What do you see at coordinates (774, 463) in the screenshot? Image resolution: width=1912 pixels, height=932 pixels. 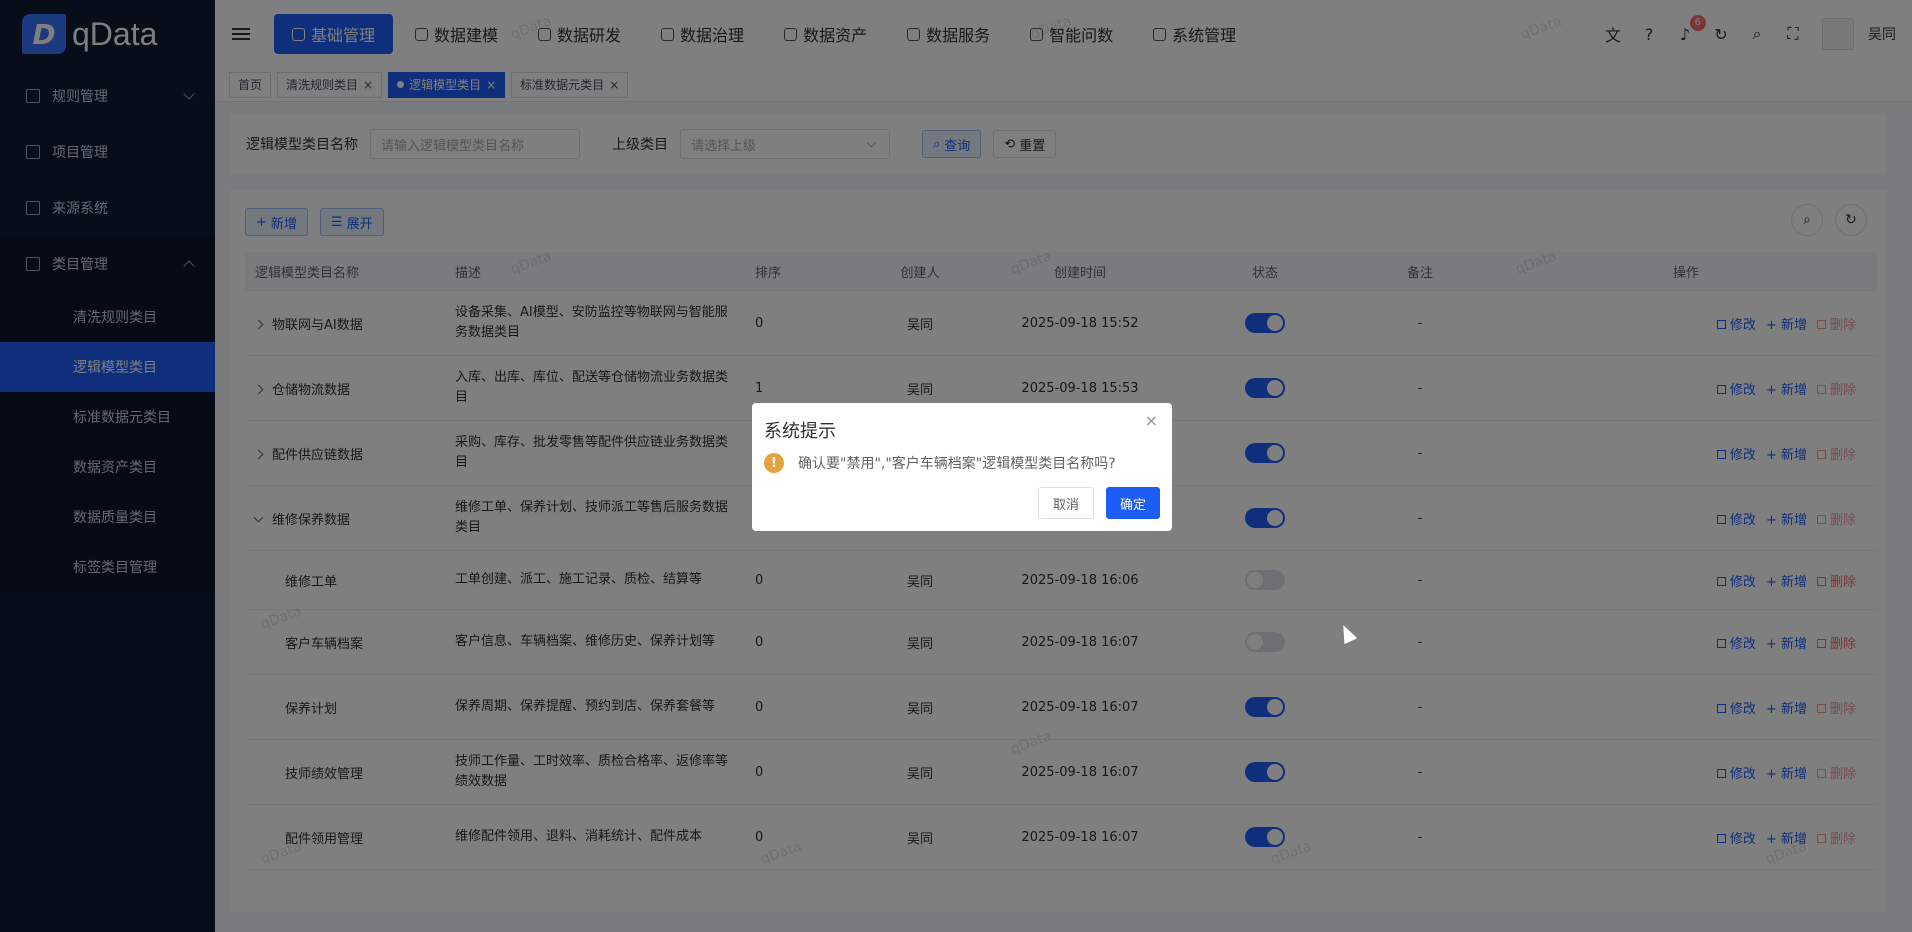 I see `warning-icon: !` at bounding box center [774, 463].